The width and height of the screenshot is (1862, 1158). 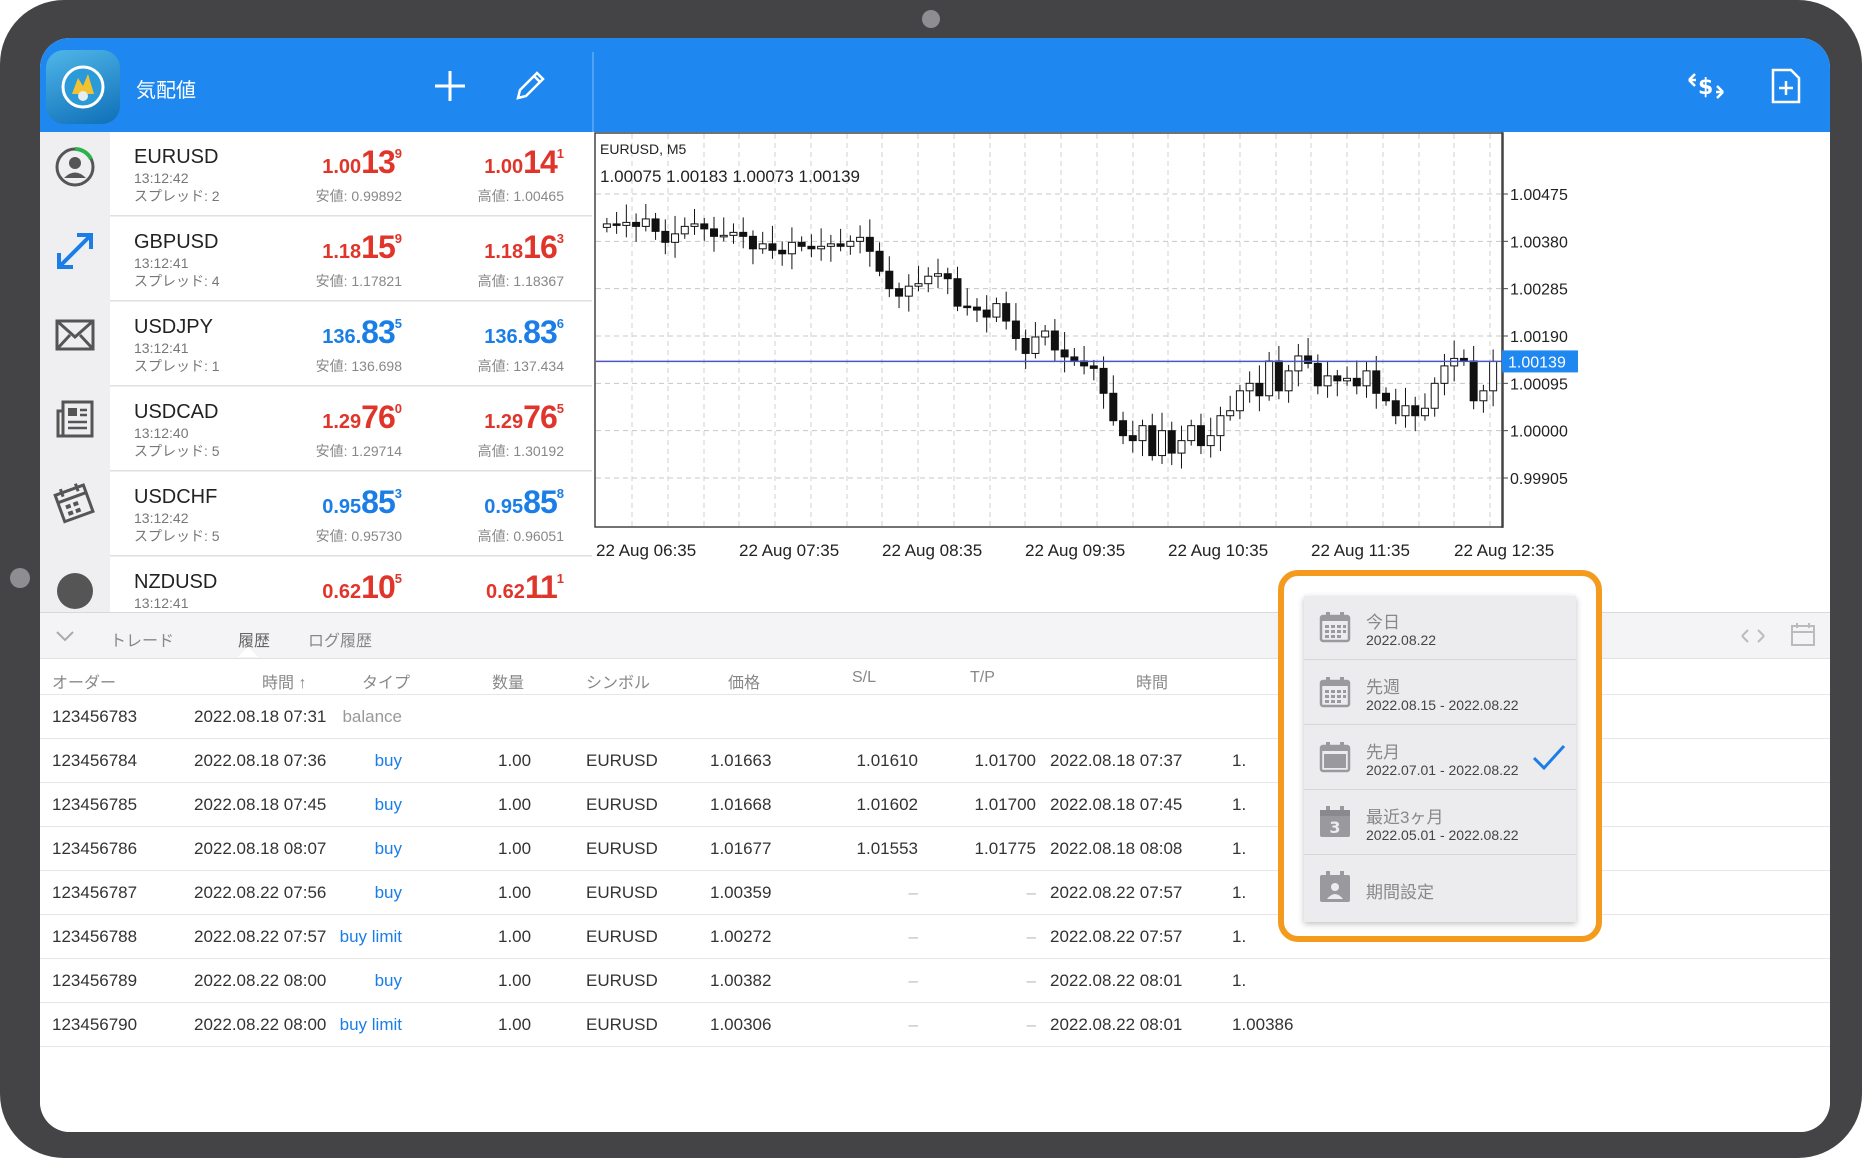 What do you see at coordinates (730, 176) in the screenshot?
I see `chart-ohlc-label: 1.00075 1.00183 1.00073 1.00139` at bounding box center [730, 176].